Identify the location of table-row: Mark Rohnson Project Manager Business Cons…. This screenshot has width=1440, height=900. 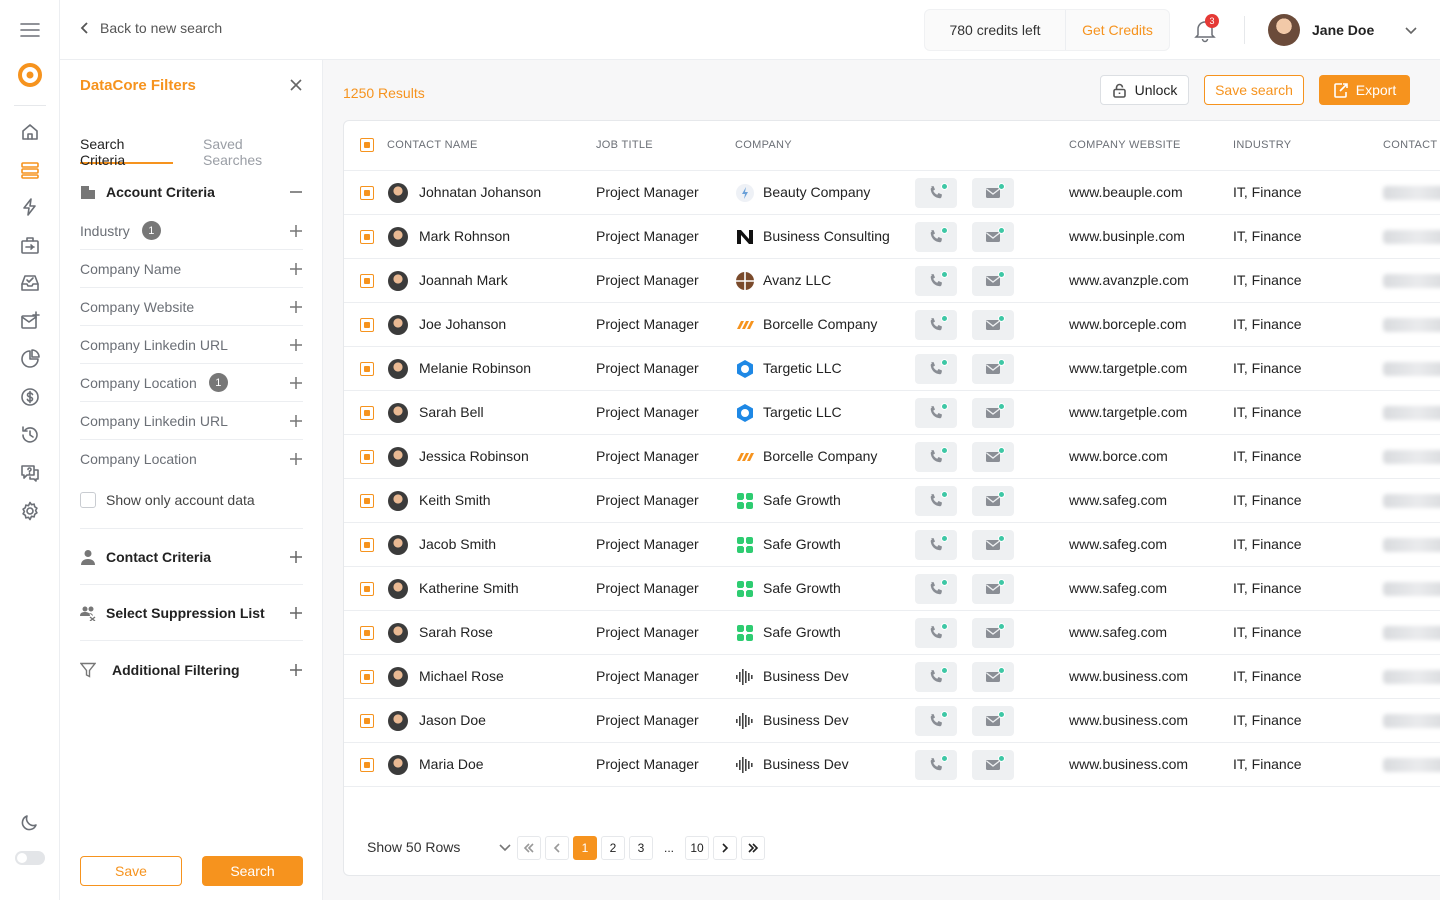
(892, 237).